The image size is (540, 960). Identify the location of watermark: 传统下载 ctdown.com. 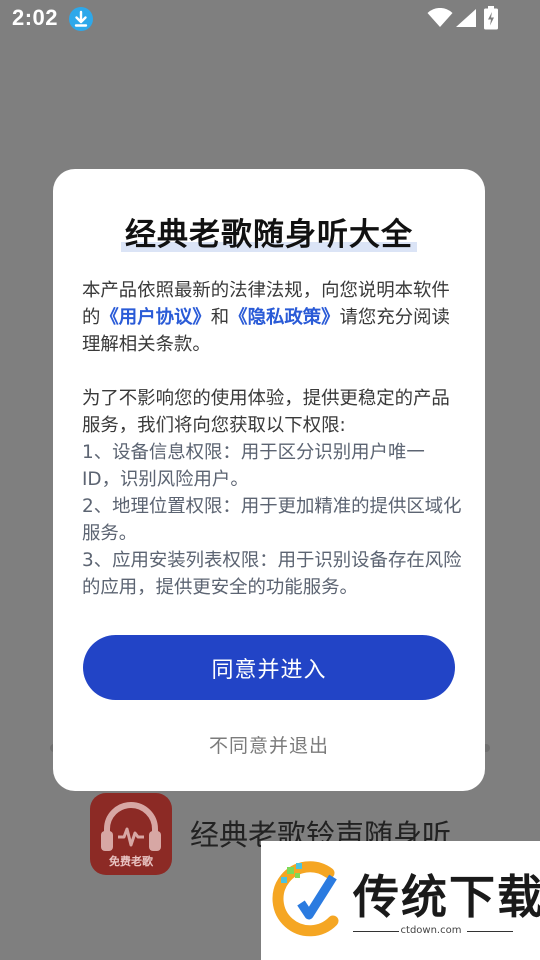
(400, 900).